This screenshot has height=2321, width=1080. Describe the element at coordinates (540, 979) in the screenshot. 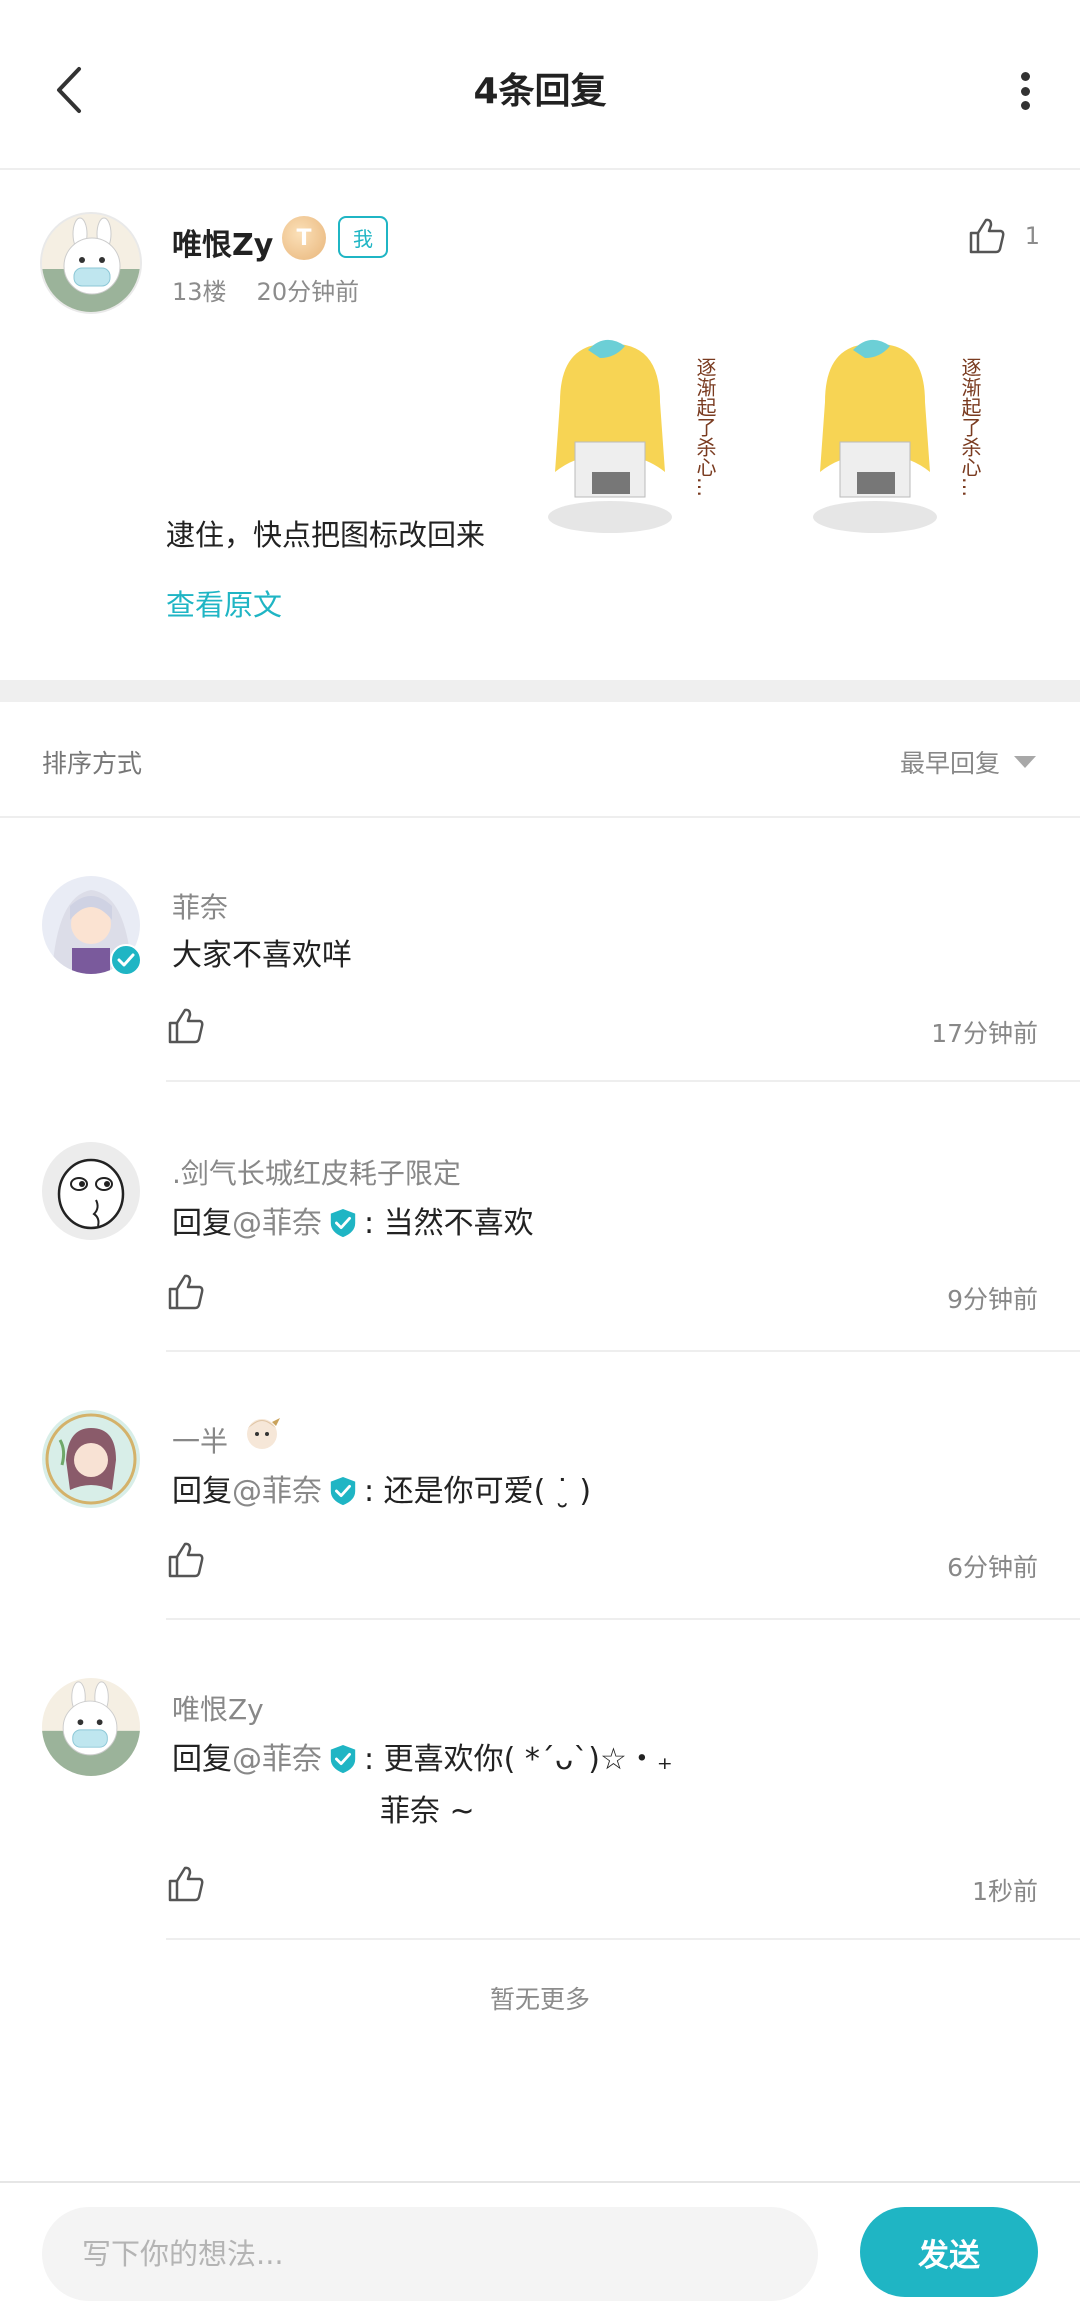

I see `reply-item: 菲奈 大家不喜欢咩 17分钟前` at that location.